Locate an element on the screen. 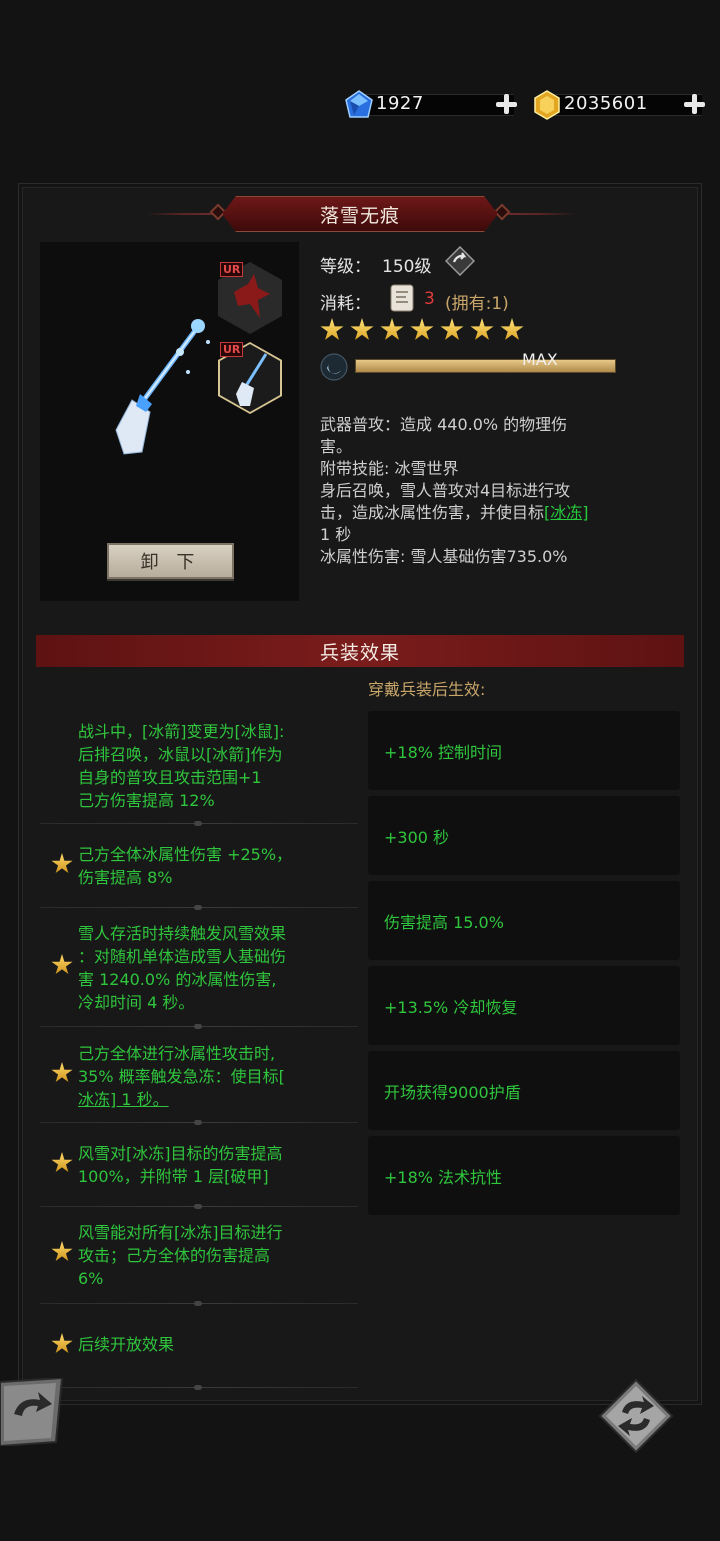 The height and width of the screenshot is (1541, 720). gem-count: 1927 is located at coordinates (400, 103).